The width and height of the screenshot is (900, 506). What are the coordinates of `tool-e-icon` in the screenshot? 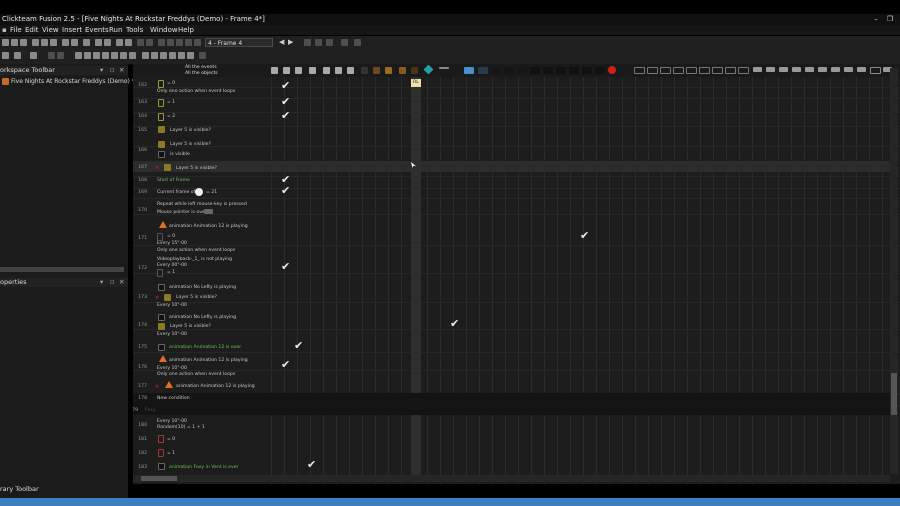 It's located at (114, 55).